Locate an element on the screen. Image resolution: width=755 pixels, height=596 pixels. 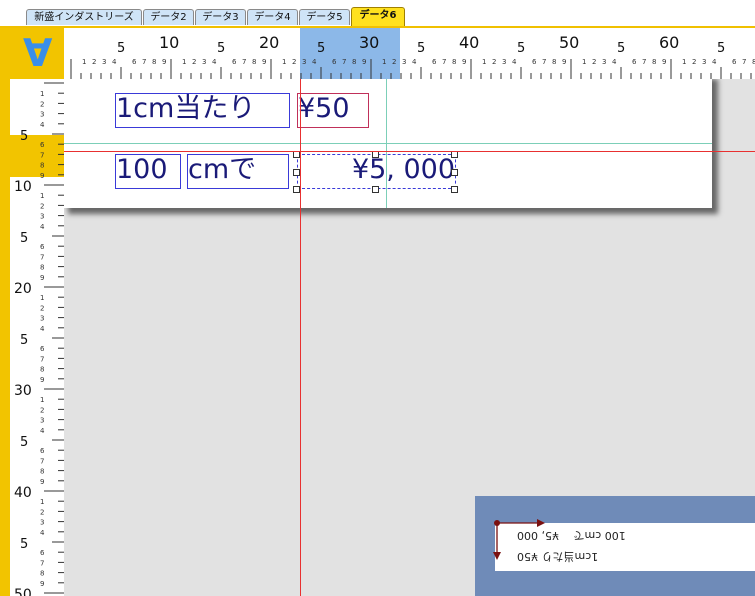
resize-handle-tr is located at coordinates (454, 154).